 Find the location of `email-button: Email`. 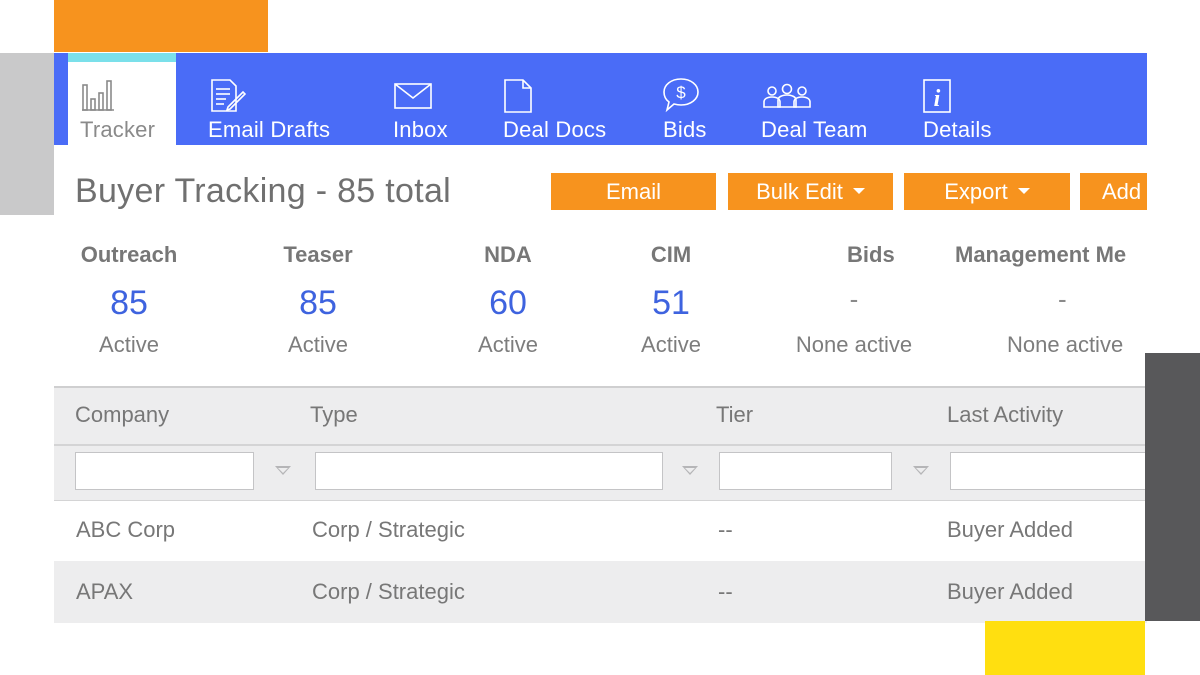

email-button: Email is located at coordinates (633, 191).